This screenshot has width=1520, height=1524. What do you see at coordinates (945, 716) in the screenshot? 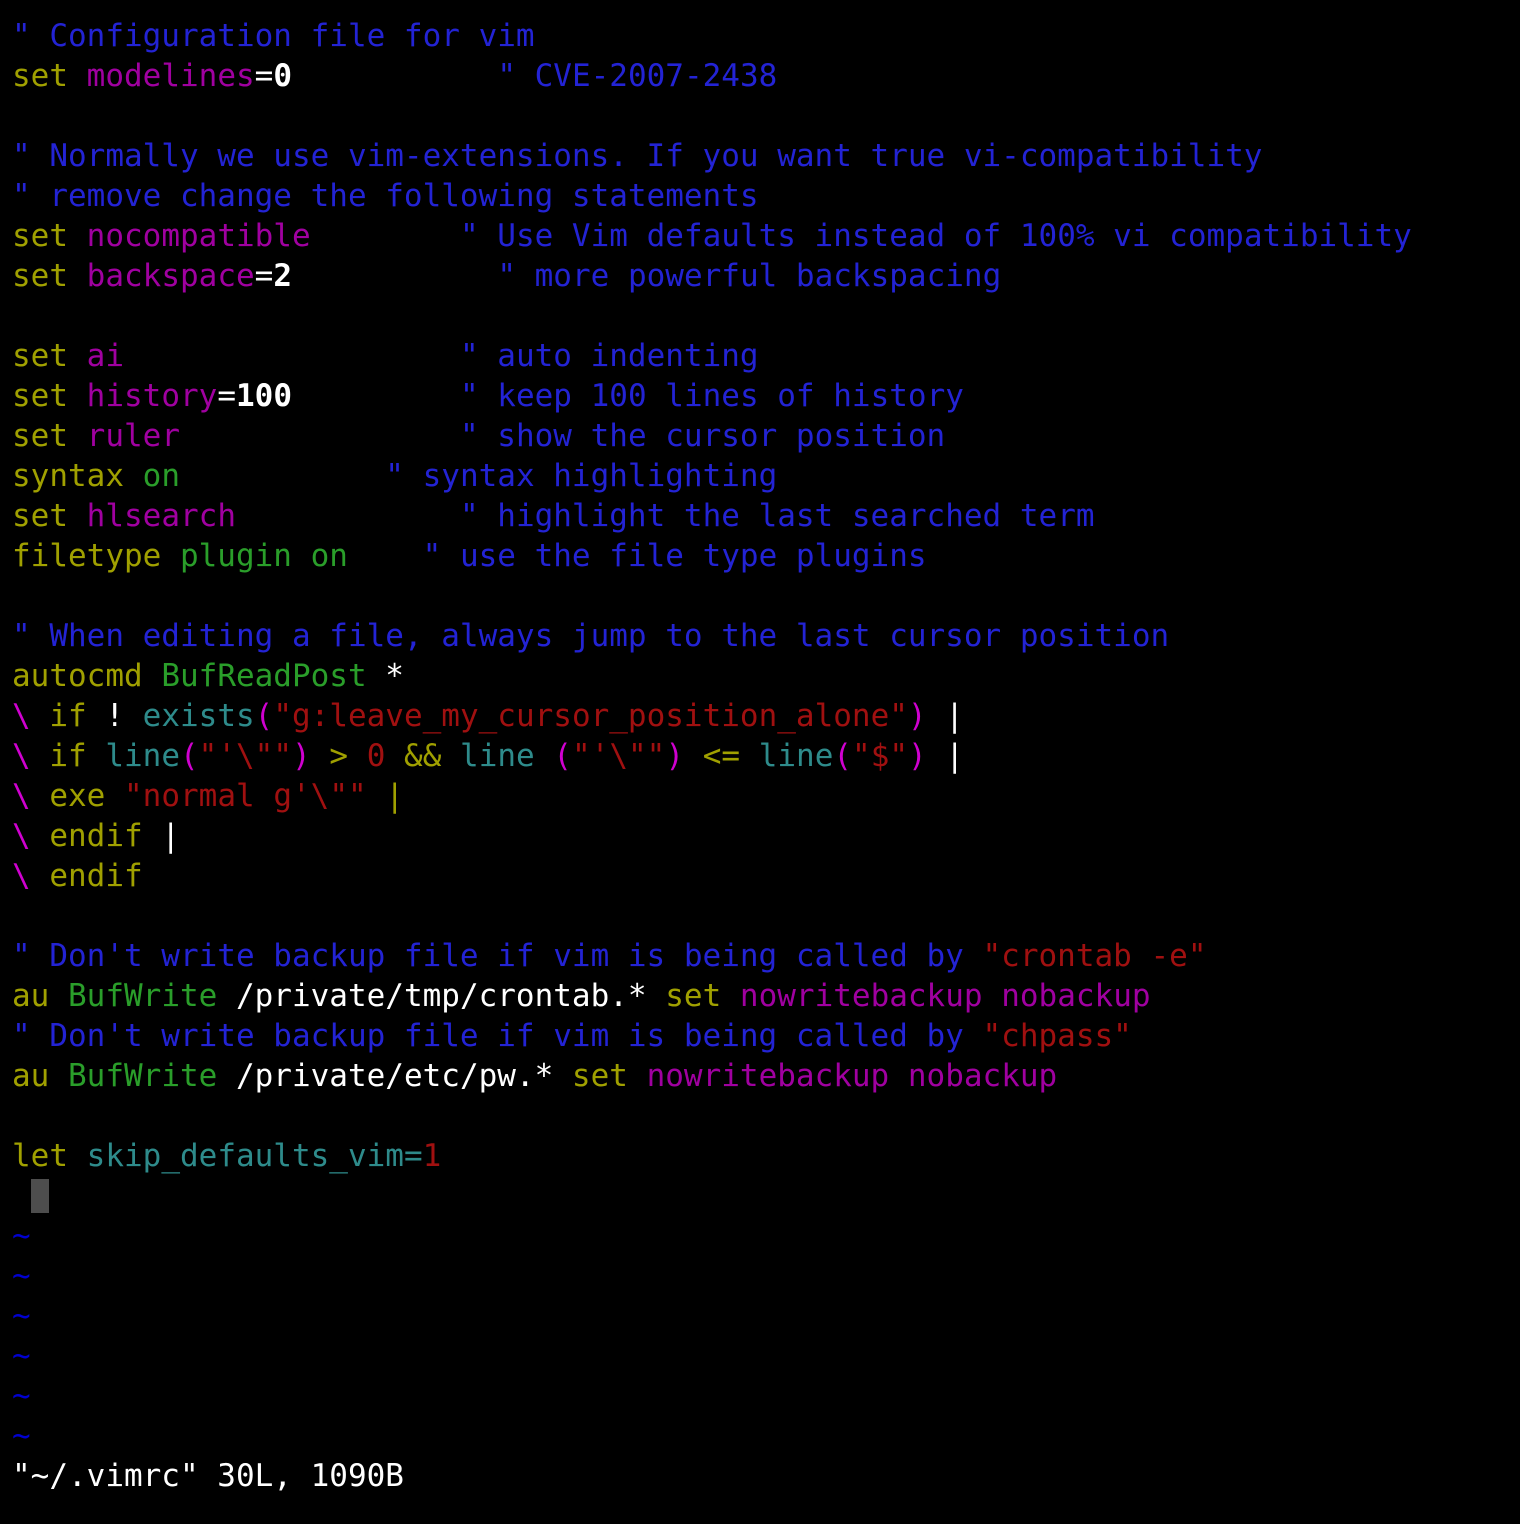
I see `token-normal: |` at bounding box center [945, 716].